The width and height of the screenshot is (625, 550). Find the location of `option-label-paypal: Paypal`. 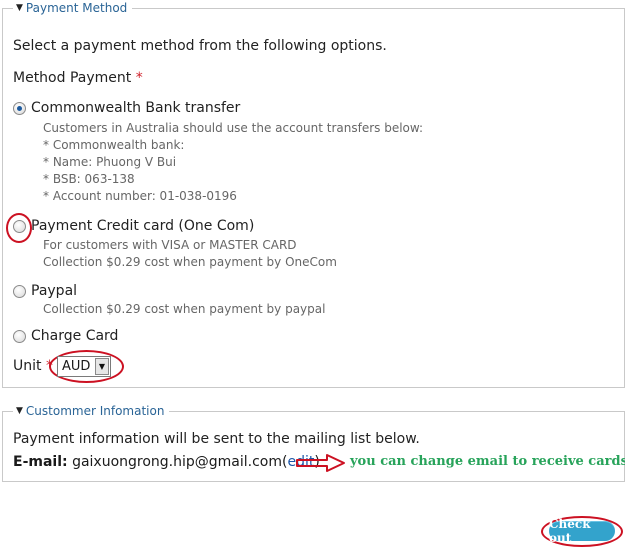

option-label-paypal: Paypal is located at coordinates (54, 291).